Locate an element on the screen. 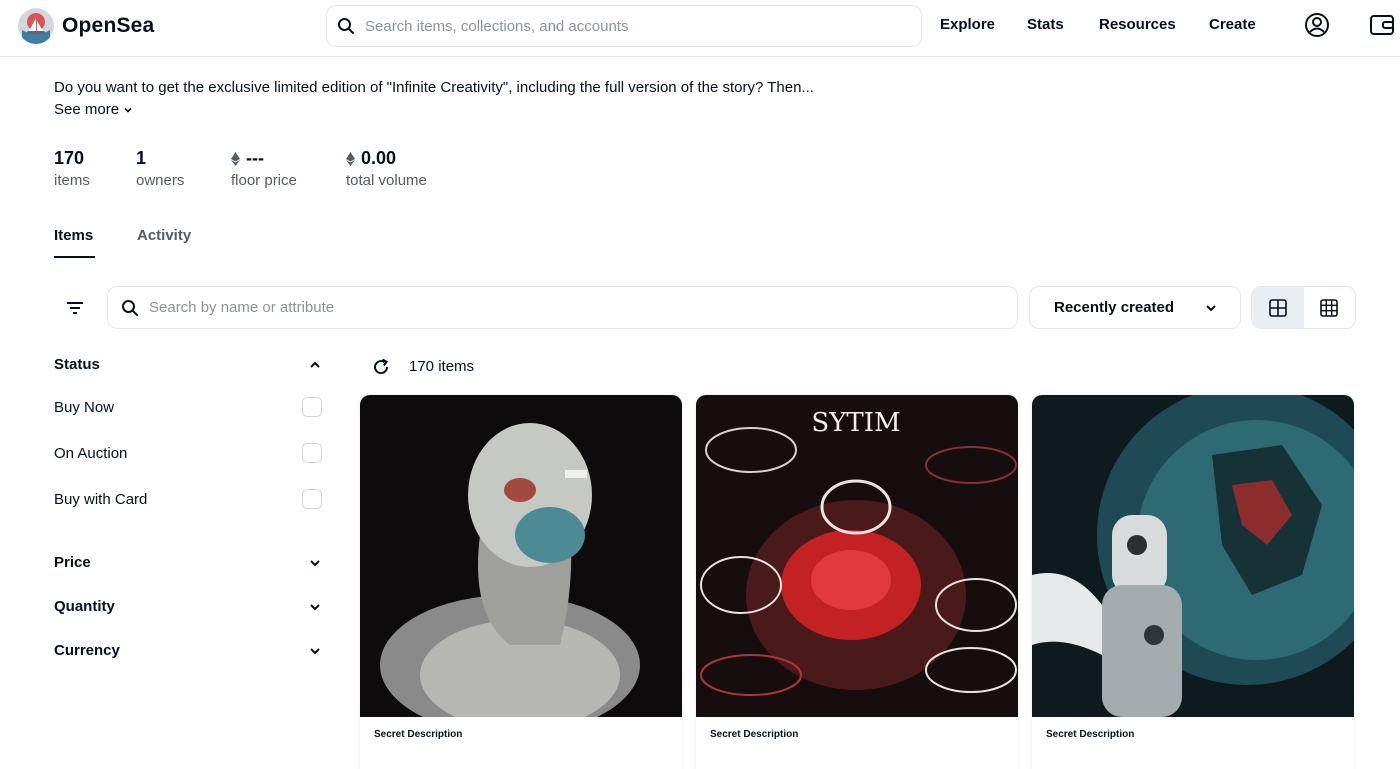 The width and height of the screenshot is (1400, 769). top-navbar: OpenSea Explore Stats Resources Create is located at coordinates (700, 28).